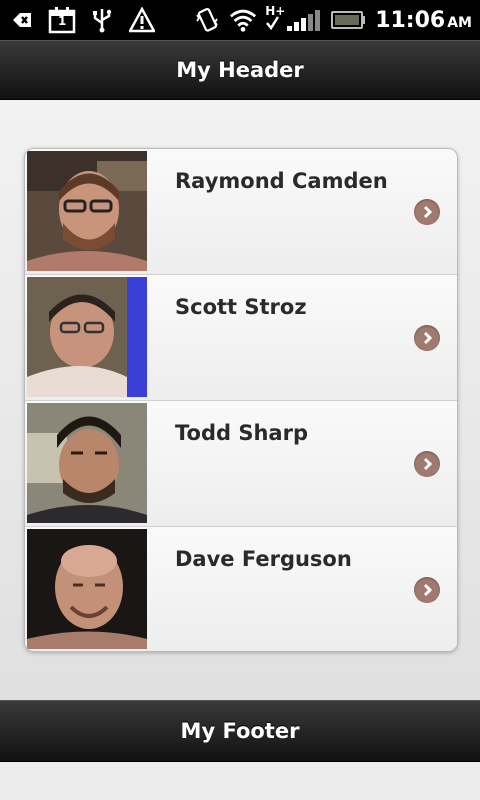  I want to click on contact-name: Dave Ferguson, so click(263, 559).